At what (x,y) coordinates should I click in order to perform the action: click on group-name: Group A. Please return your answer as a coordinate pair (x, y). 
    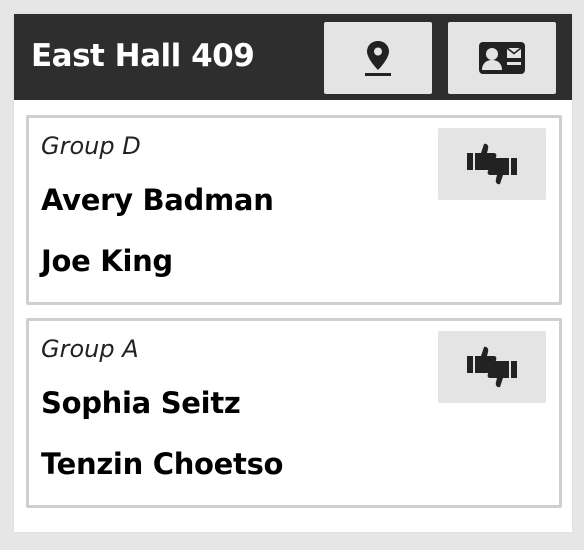
    Looking at the image, I should click on (90, 349).